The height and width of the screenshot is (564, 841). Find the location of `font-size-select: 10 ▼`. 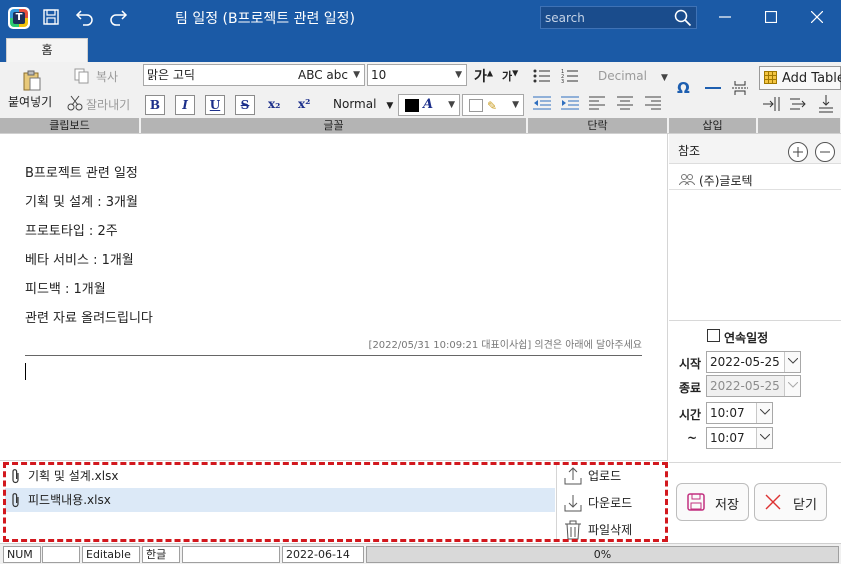

font-size-select: 10 ▼ is located at coordinates (417, 75).